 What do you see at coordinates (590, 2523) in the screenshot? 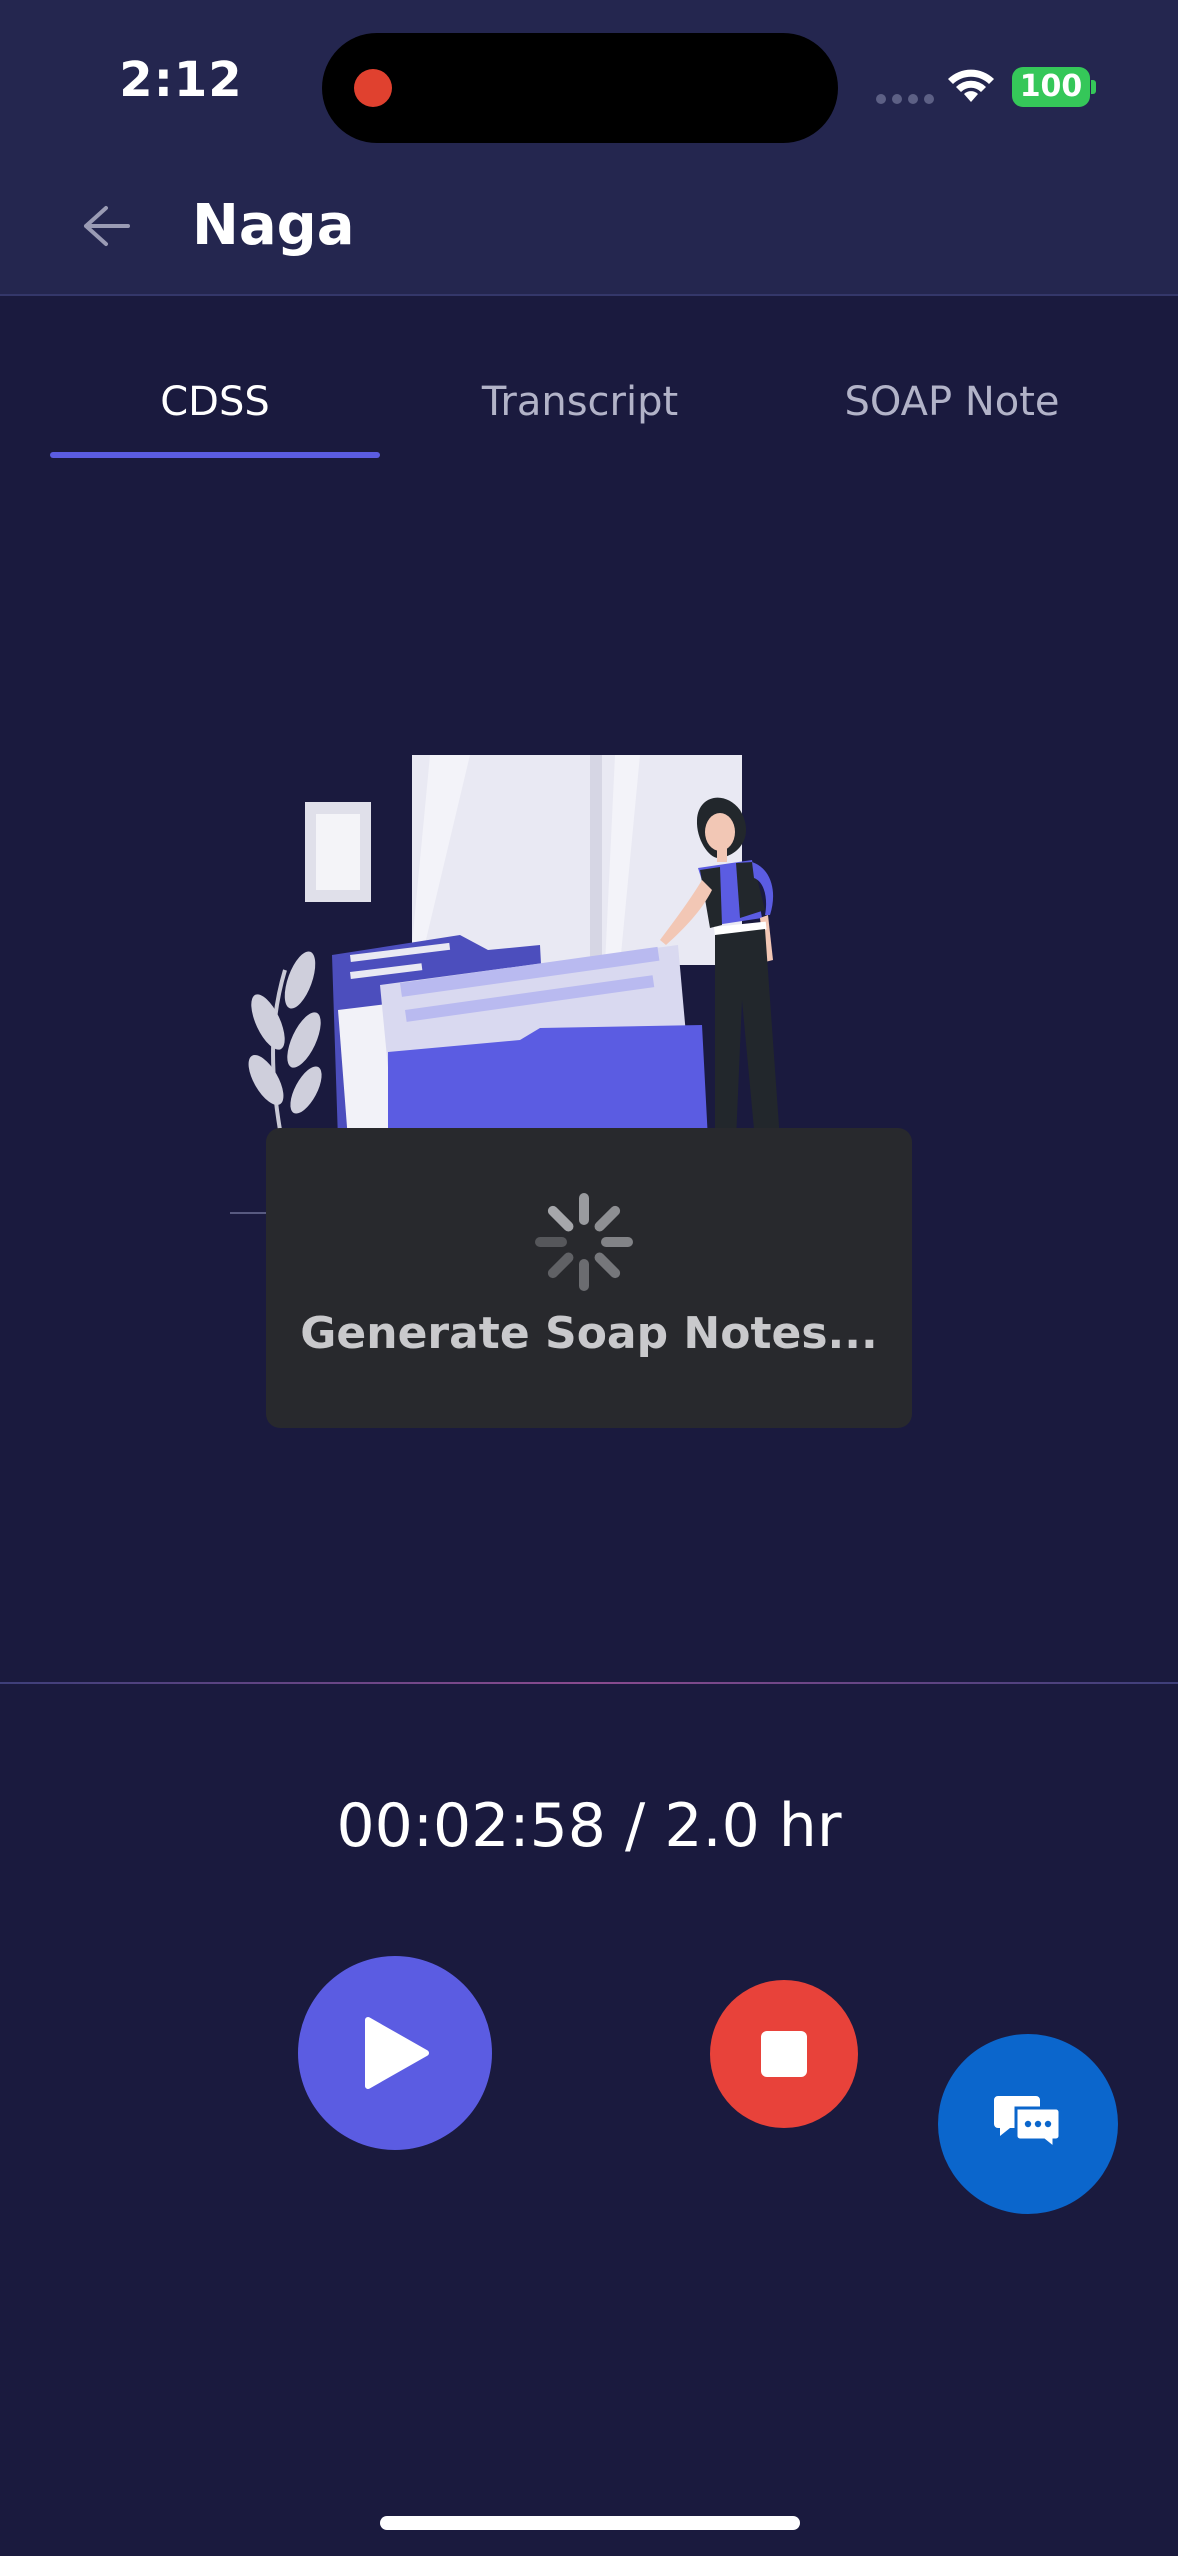
I see `home-indicator` at bounding box center [590, 2523].